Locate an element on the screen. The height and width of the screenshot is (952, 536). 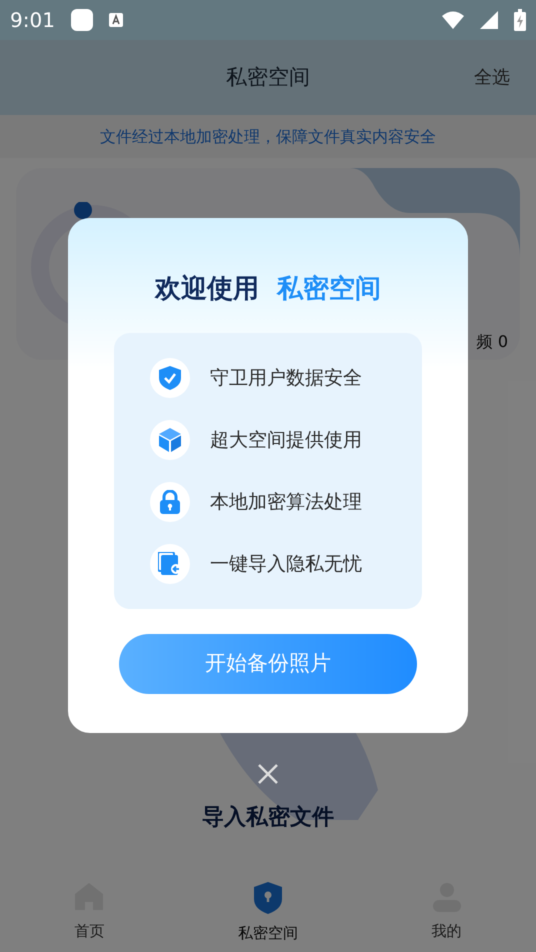
feature-text: 本地加密算法处理 is located at coordinates (286, 502).